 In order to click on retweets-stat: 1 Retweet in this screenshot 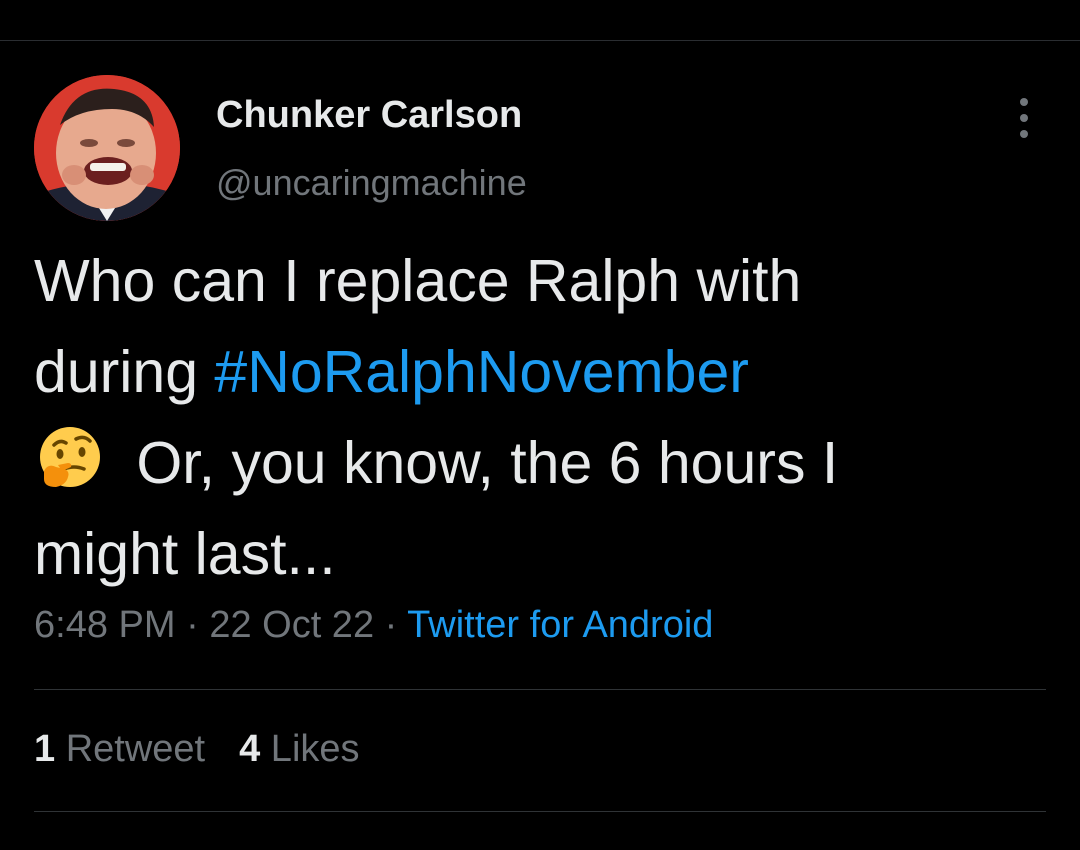, I will do `click(119, 749)`.